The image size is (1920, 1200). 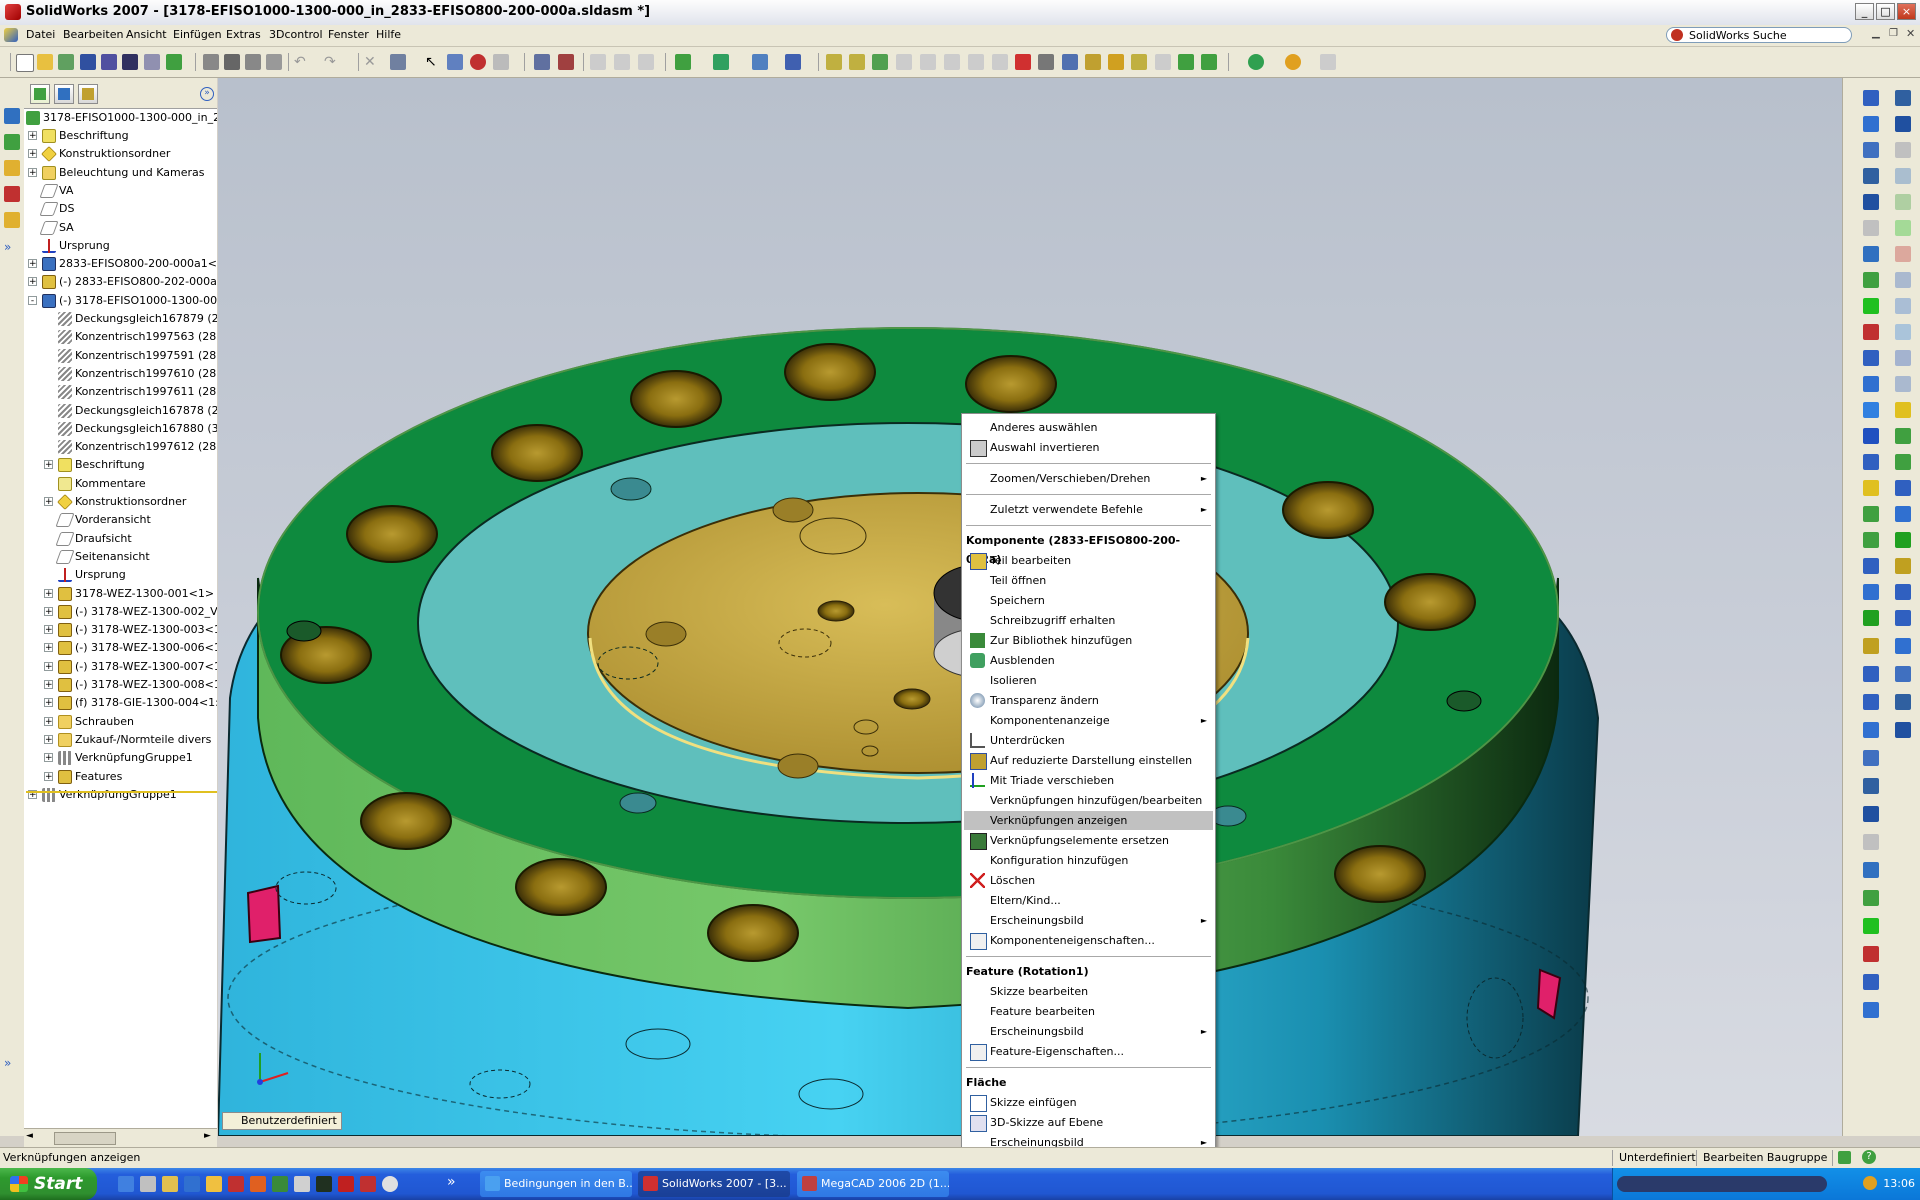 What do you see at coordinates (296, 34) in the screenshot?
I see `menu-3dcontrol: 3Dcontrol` at bounding box center [296, 34].